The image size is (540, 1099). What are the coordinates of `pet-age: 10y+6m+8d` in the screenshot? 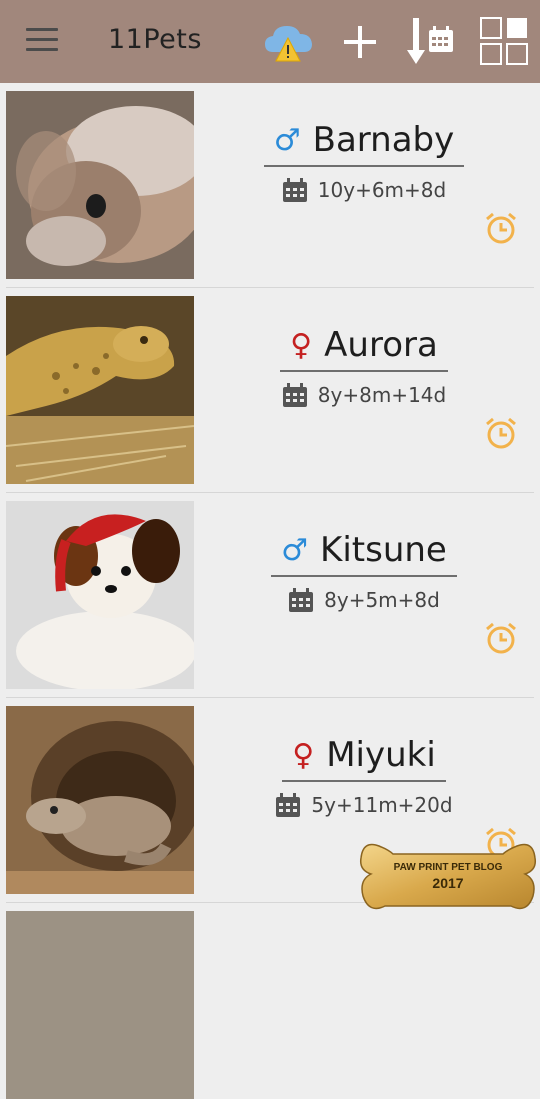 It's located at (382, 189).